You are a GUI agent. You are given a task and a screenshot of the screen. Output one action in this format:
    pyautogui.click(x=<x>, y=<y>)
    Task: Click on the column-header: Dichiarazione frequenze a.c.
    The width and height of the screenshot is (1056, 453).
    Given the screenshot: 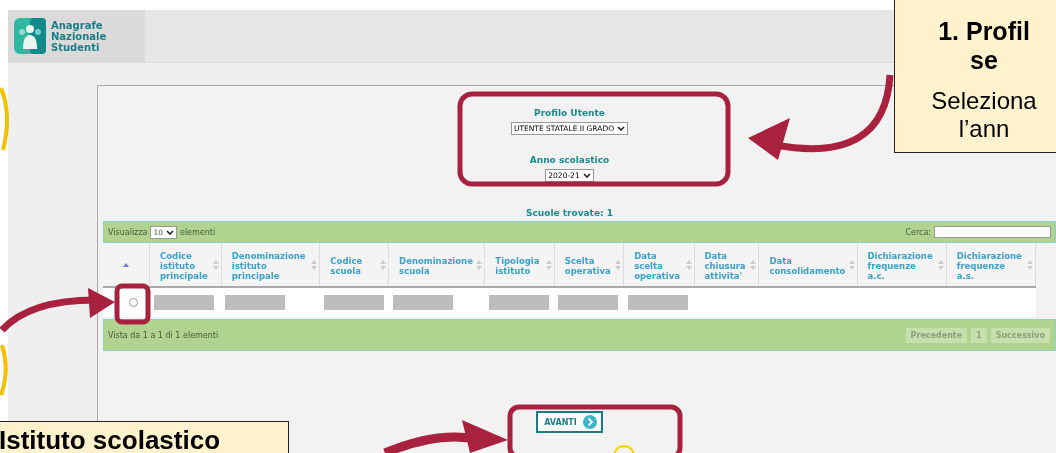 What is the action you would take?
    pyautogui.click(x=902, y=265)
    